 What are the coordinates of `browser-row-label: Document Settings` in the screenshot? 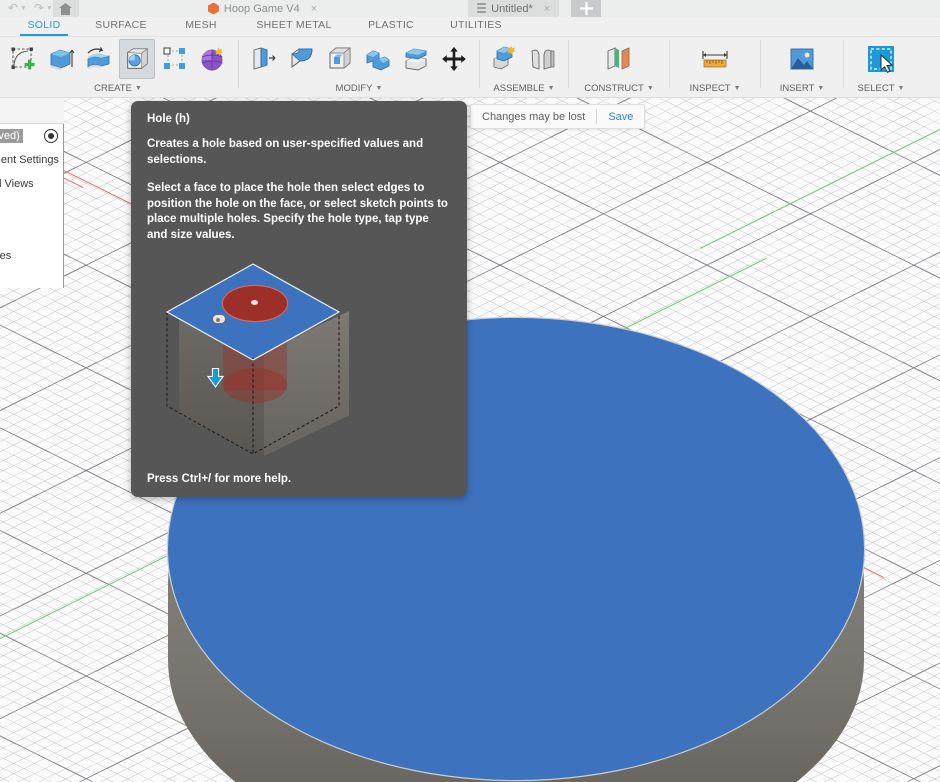 It's located at (29, 160).